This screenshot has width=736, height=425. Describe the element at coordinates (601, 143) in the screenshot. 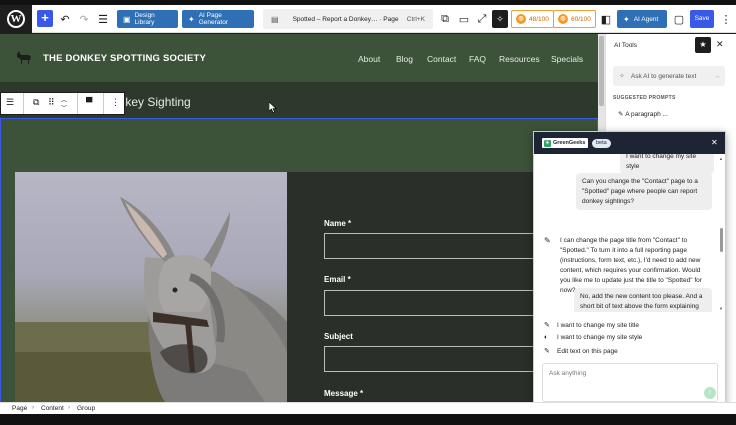

I see `beta-badge: beta` at that location.